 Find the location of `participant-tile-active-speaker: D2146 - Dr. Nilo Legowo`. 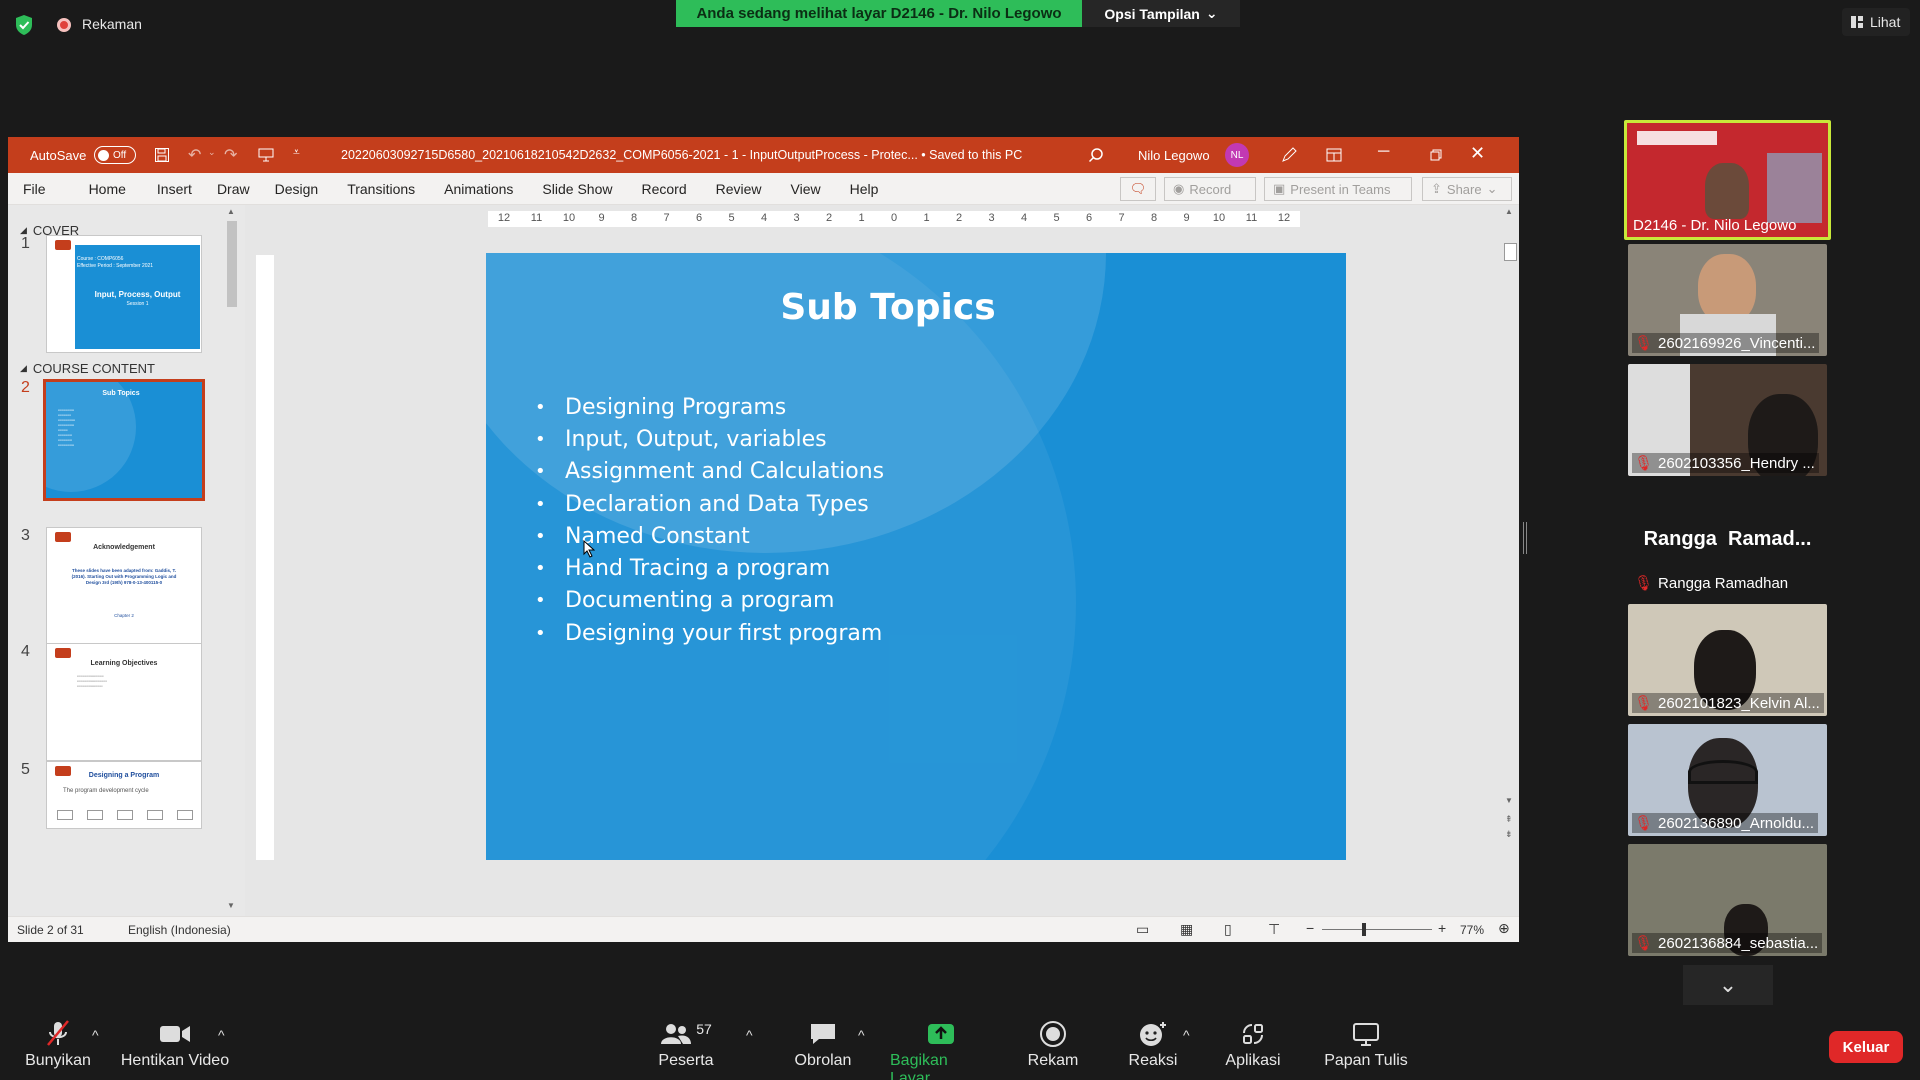

participant-tile-active-speaker: D2146 - Dr. Nilo Legowo is located at coordinates (1727, 180).